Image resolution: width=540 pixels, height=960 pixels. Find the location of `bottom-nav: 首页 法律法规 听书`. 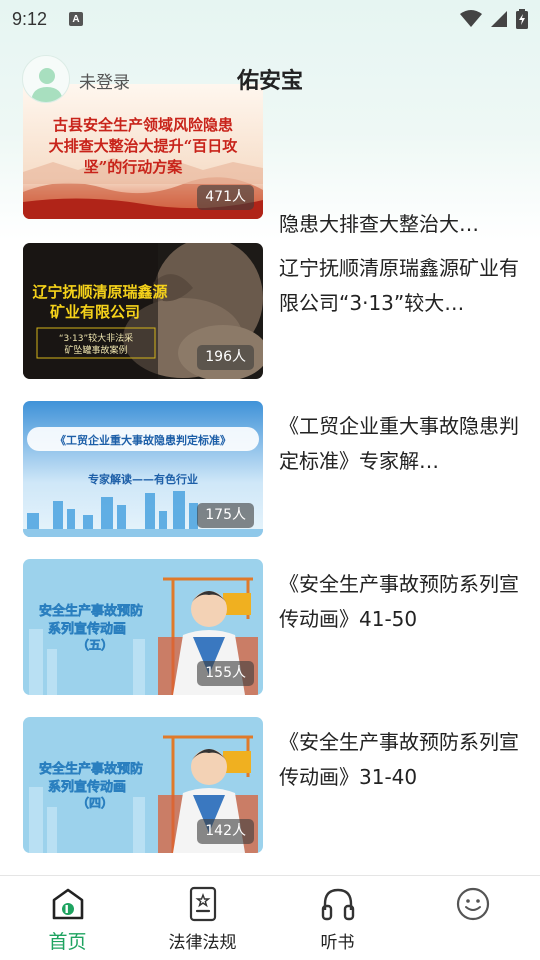

bottom-nav: 首页 法律法规 听书 is located at coordinates (270, 917).